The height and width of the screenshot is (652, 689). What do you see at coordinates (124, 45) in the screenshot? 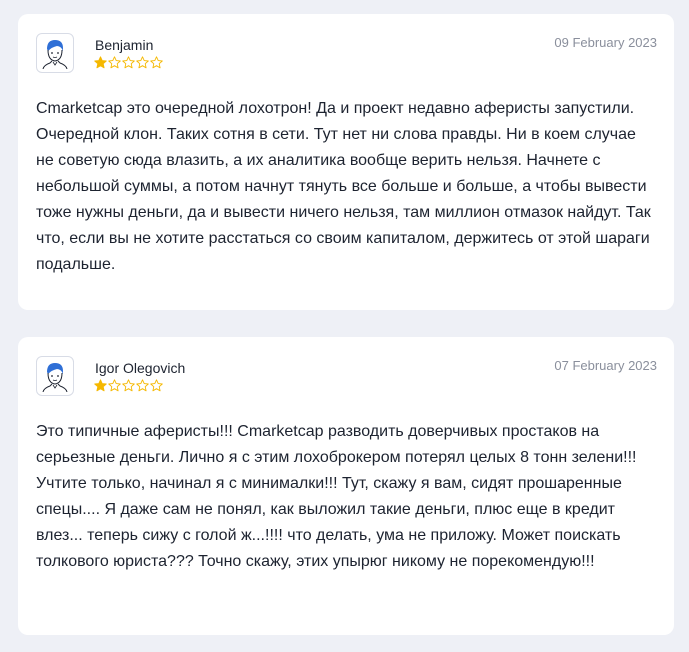
I see `review-author: Benjamin` at bounding box center [124, 45].